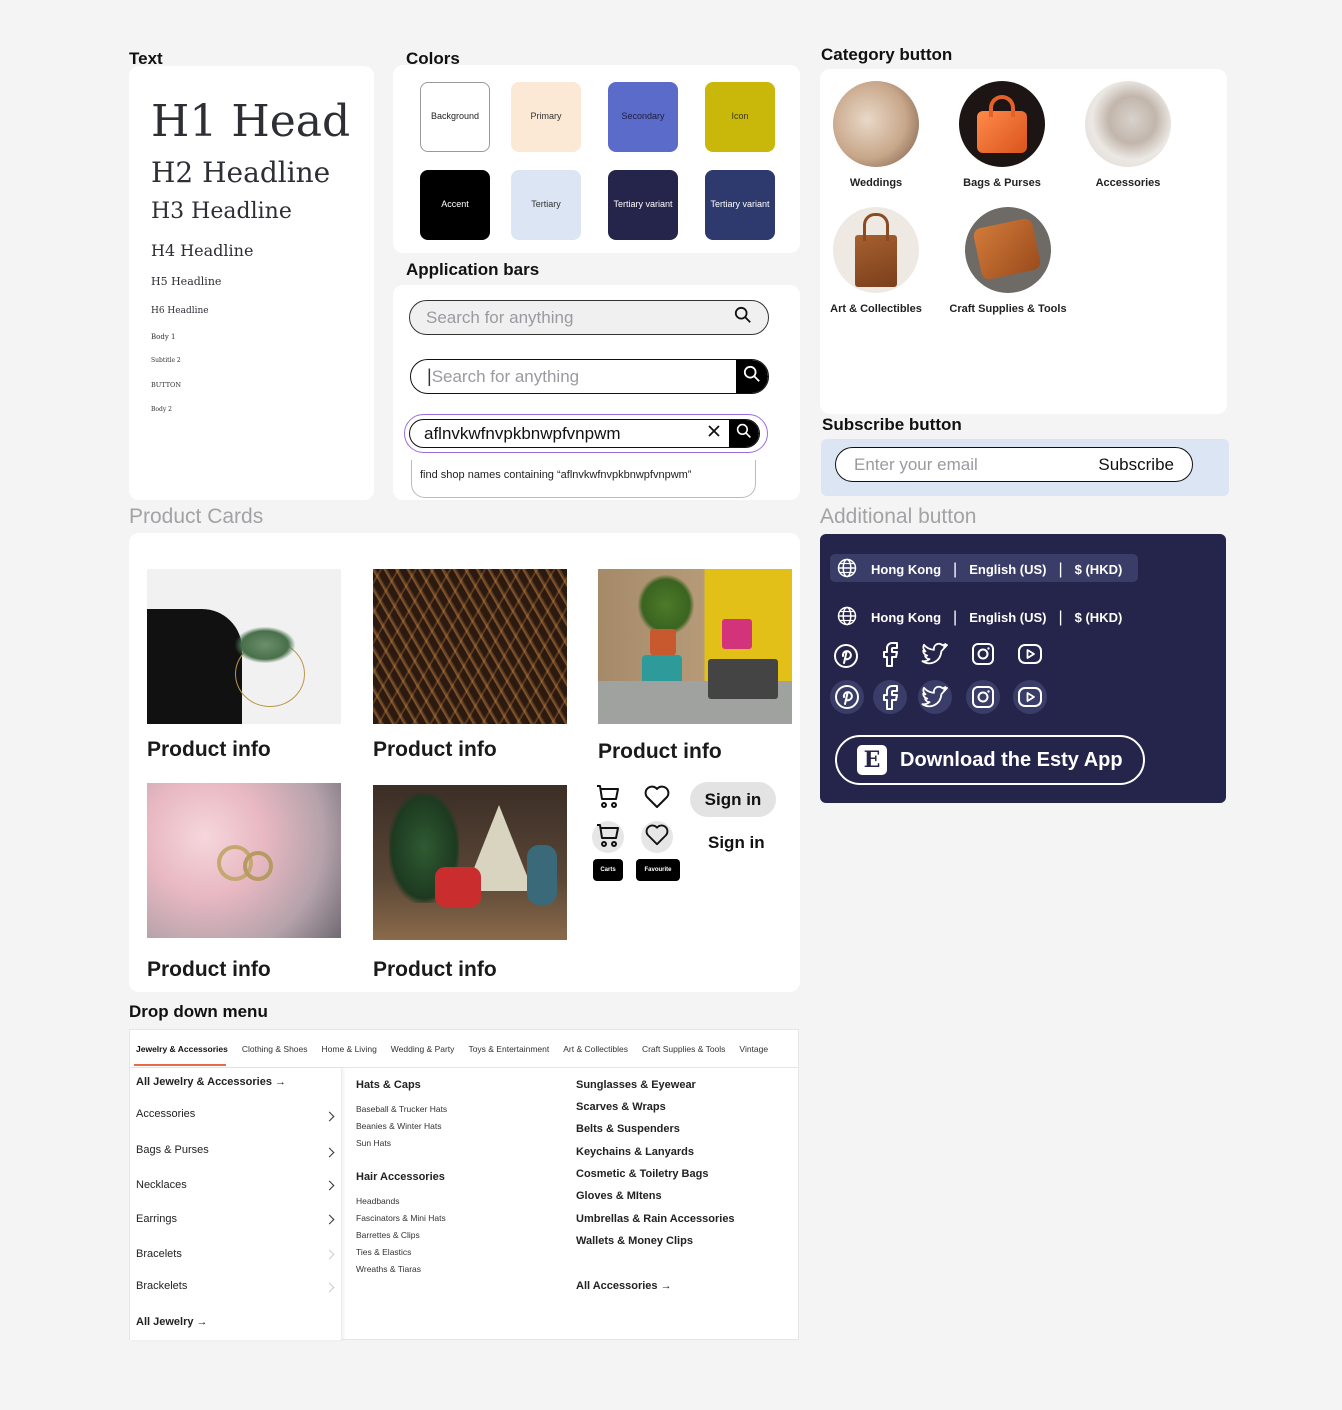 The width and height of the screenshot is (1342, 1410). What do you see at coordinates (887, 54) in the screenshot?
I see `section-title-category: Category button` at bounding box center [887, 54].